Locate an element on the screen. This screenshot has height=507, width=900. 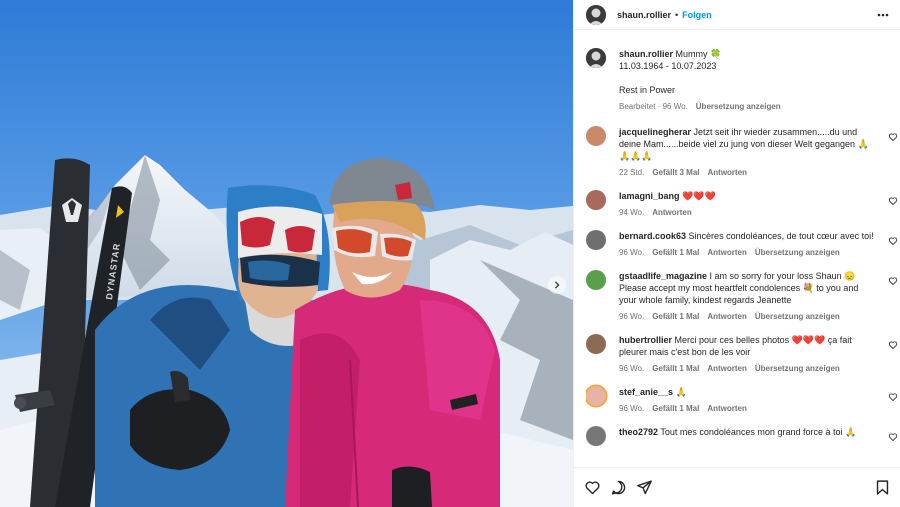
caption-dates: 11.03.1964 - 10.07.2023 is located at coordinates (668, 66).